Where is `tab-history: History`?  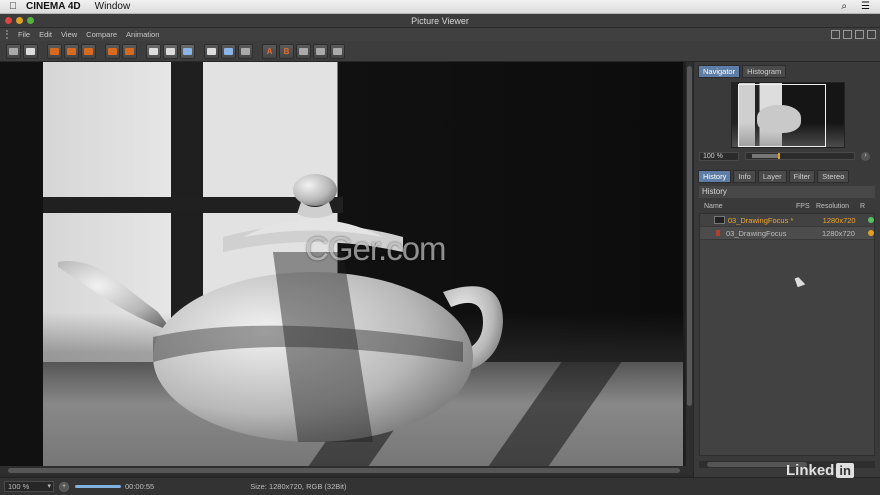
tab-history: History is located at coordinates (715, 176).